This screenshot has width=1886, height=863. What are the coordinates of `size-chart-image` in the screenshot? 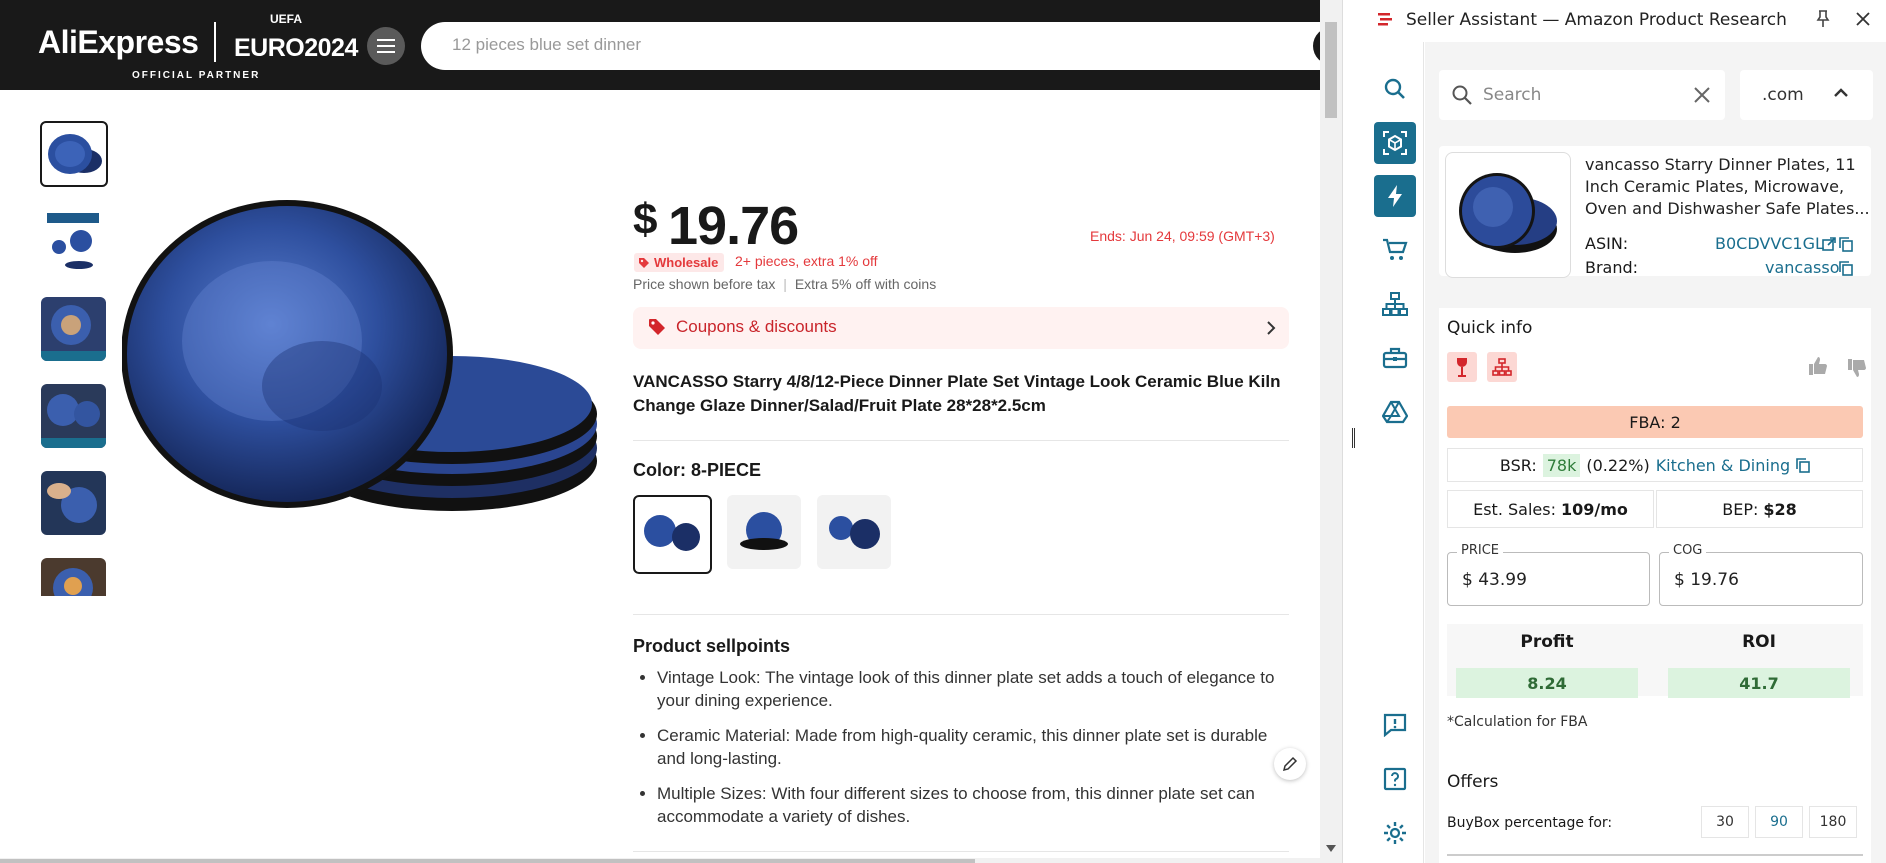 It's located at (73, 241).